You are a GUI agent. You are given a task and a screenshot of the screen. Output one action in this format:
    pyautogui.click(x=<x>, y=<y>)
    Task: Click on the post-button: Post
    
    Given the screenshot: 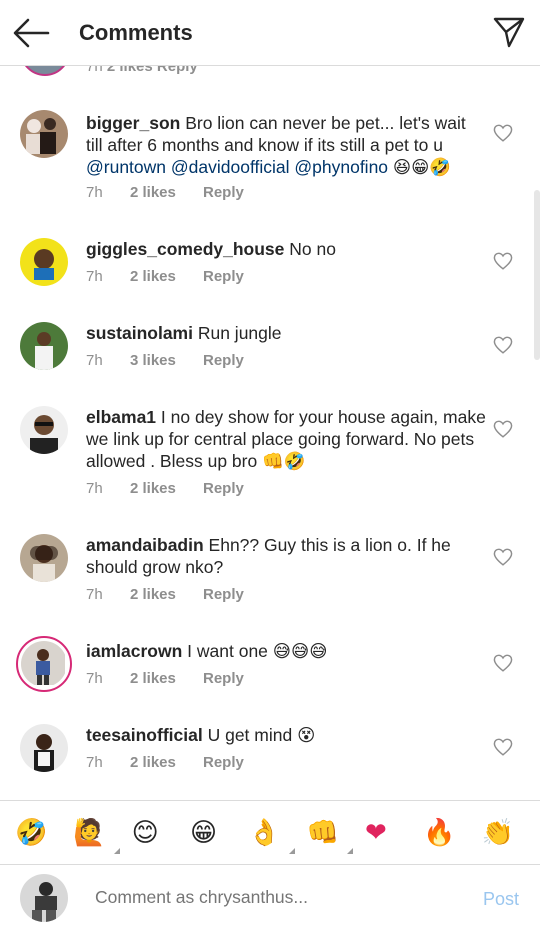 What is the action you would take?
    pyautogui.click(x=501, y=899)
    